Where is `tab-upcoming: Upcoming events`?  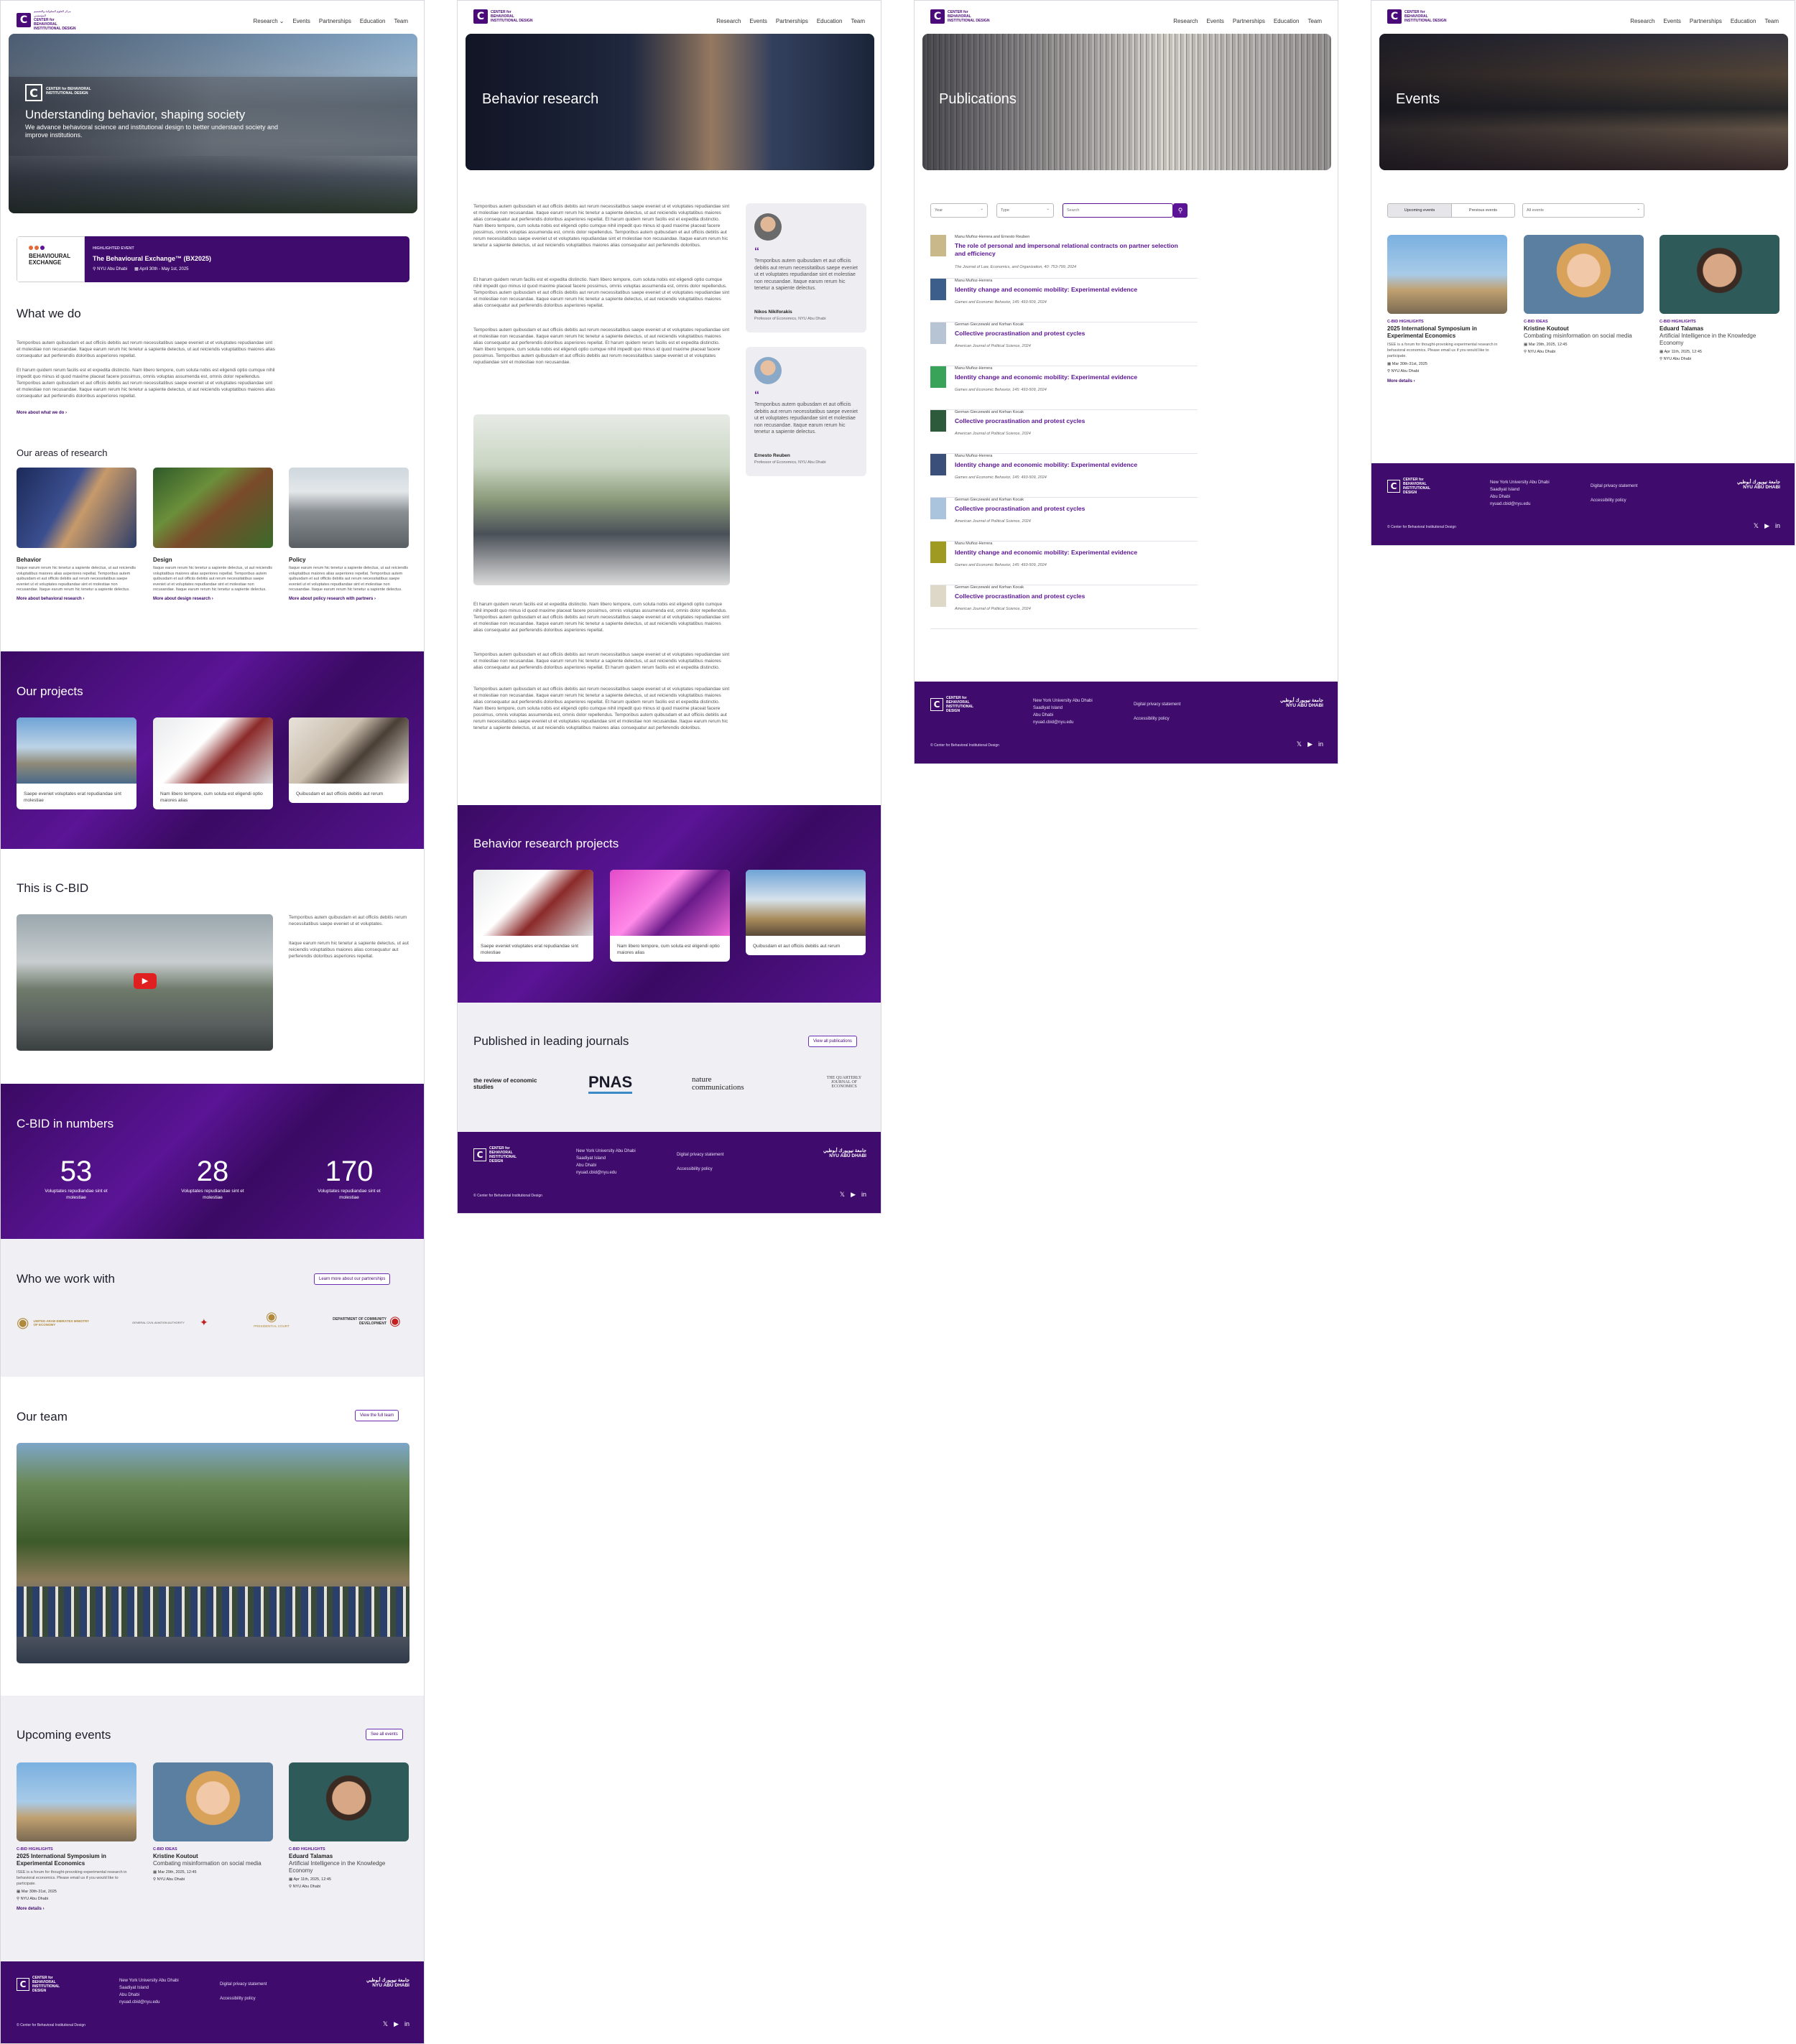 tab-upcoming: Upcoming events is located at coordinates (1419, 210).